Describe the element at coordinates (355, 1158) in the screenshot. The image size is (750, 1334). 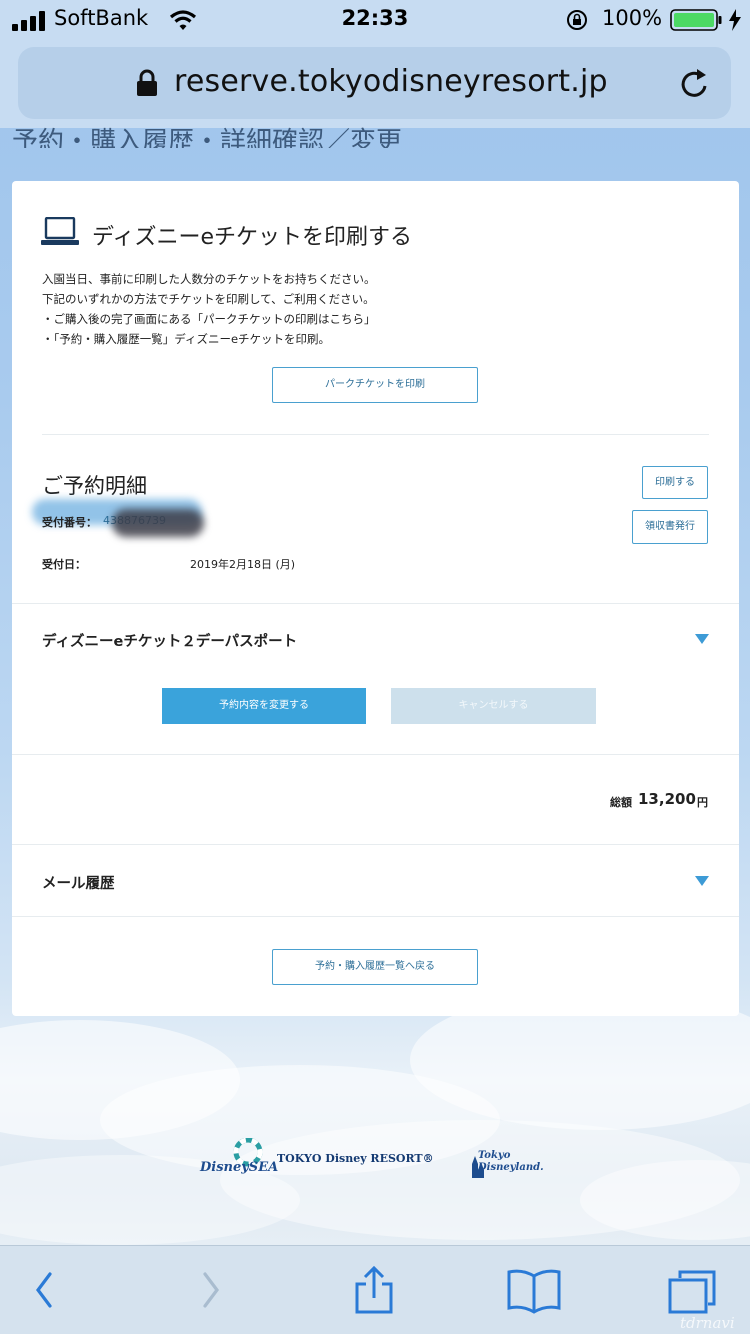
I see `tokyo-disney-resort-logo: TOKYO Disney RESORT®` at that location.